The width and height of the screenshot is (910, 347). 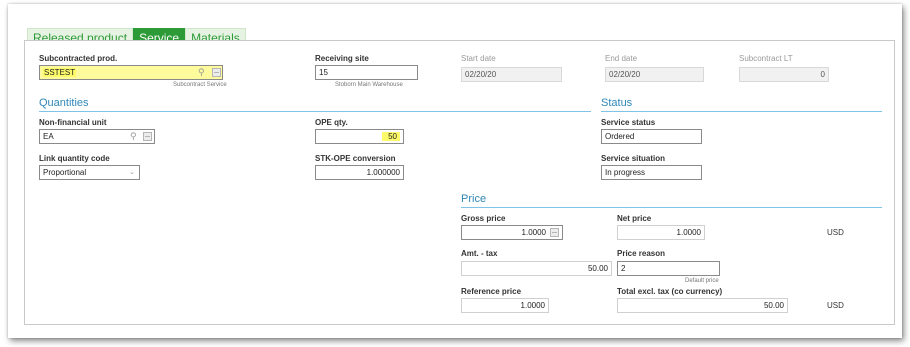 I want to click on receiving-site-label: Receiving site, so click(x=342, y=58).